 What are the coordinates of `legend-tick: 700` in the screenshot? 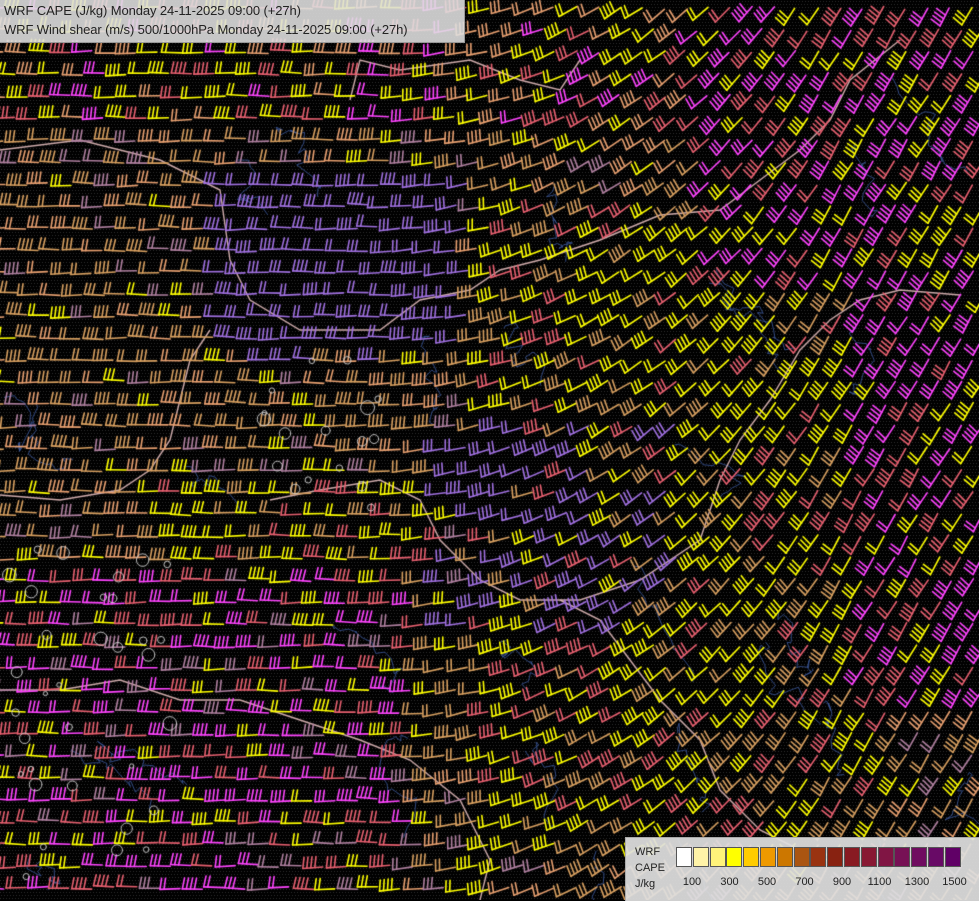 It's located at (804, 882).